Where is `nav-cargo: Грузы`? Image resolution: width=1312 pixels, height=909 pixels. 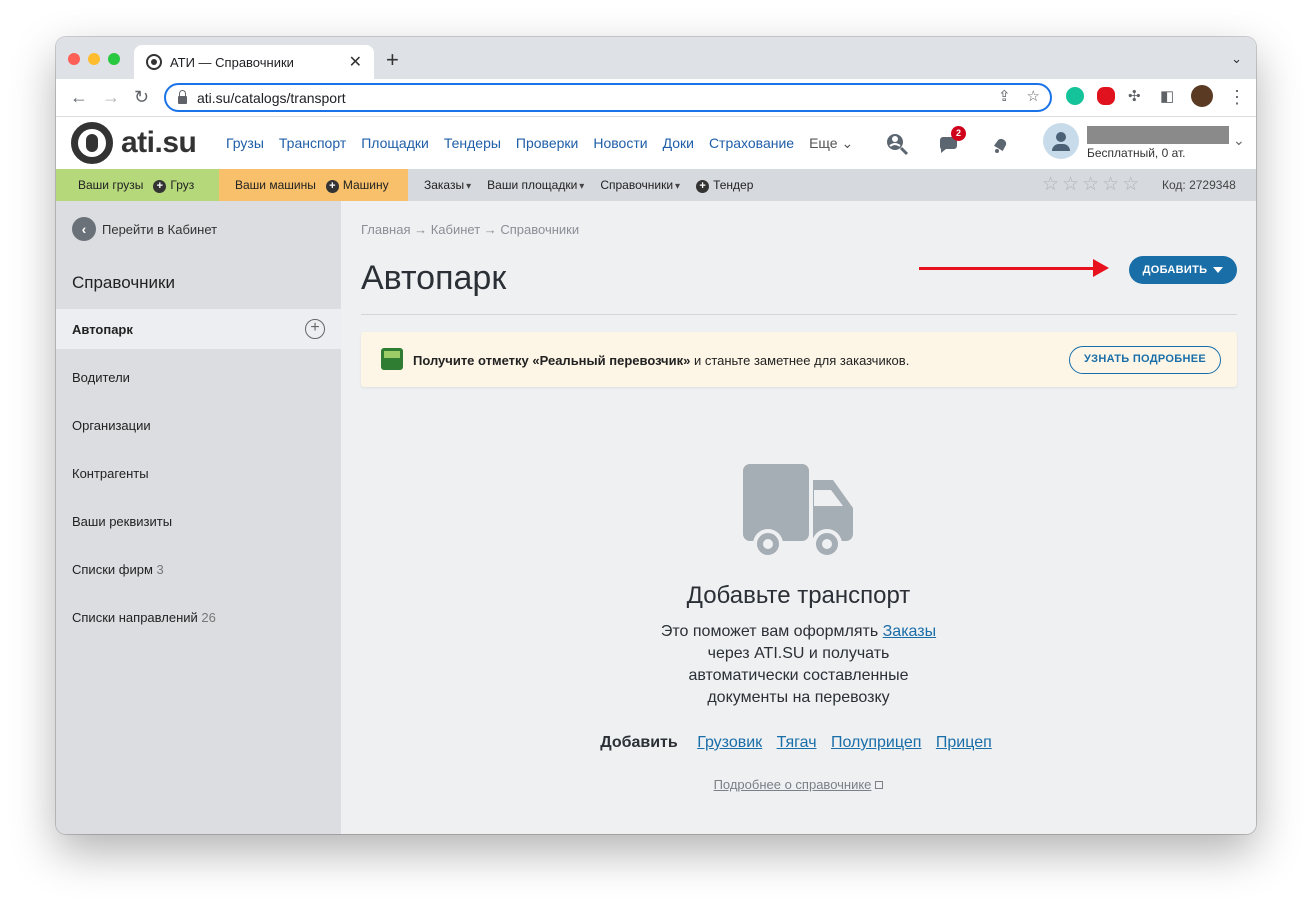 nav-cargo: Грузы is located at coordinates (245, 143).